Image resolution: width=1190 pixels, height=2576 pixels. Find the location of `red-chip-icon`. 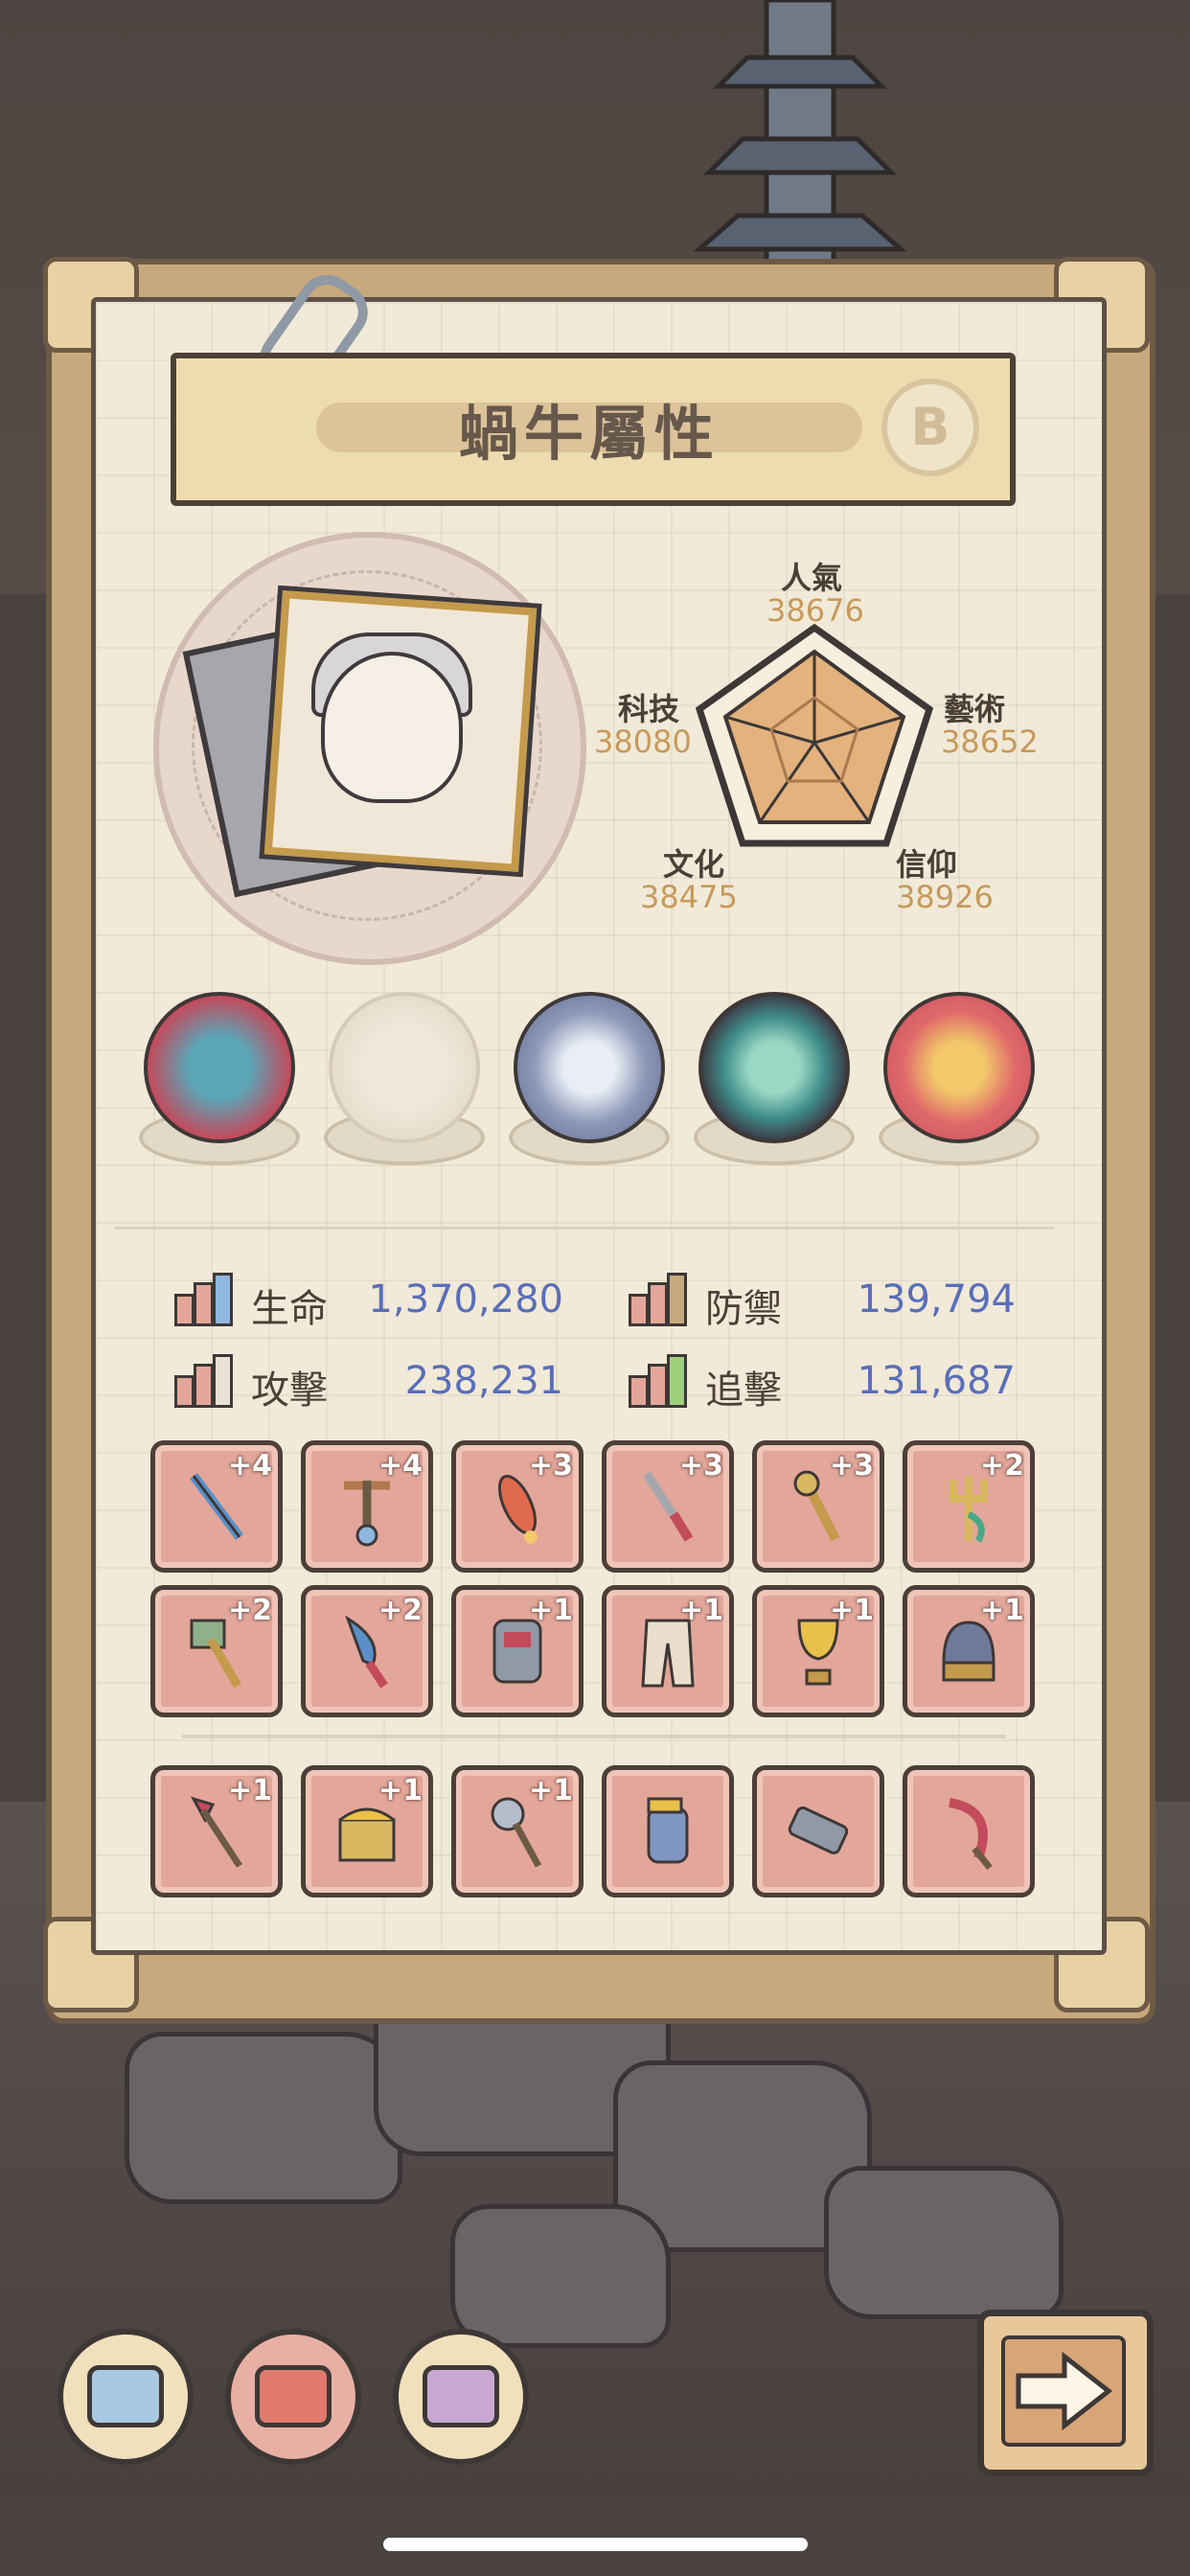

red-chip-icon is located at coordinates (294, 2396).